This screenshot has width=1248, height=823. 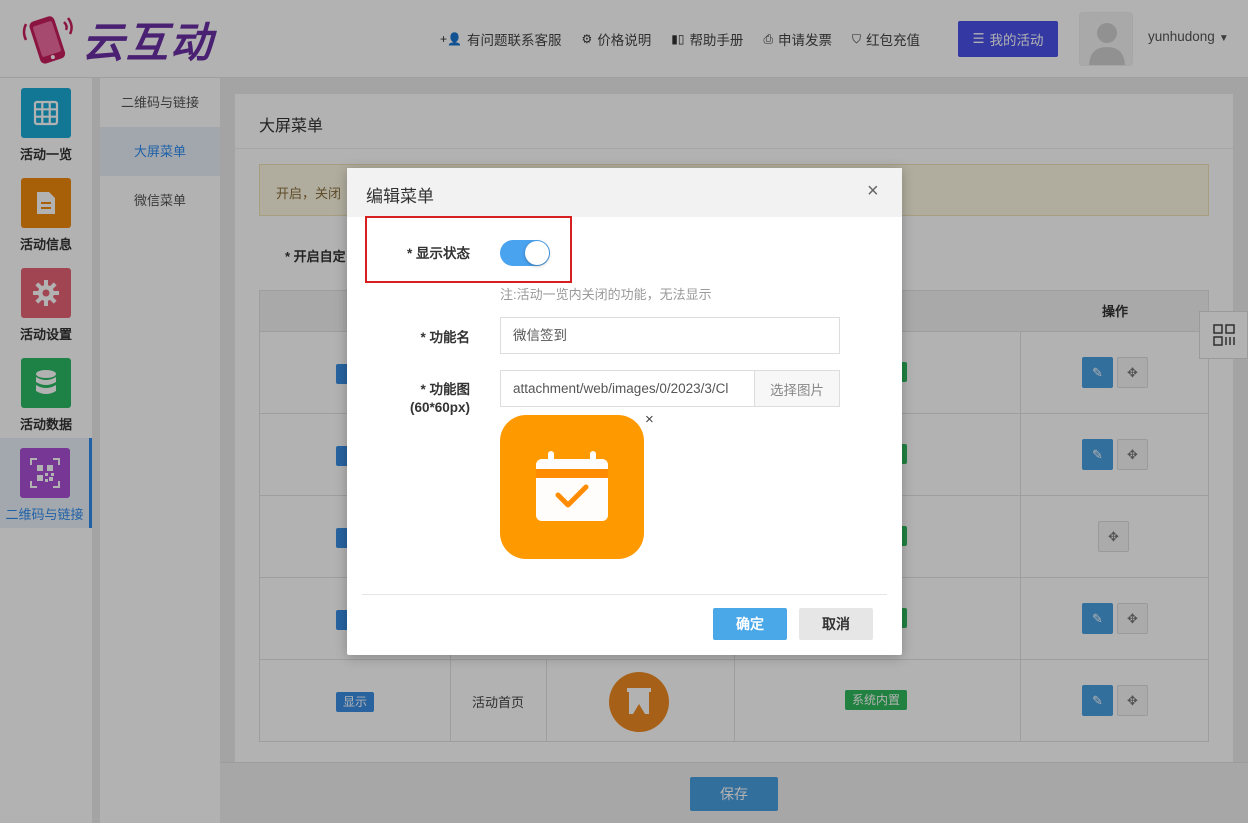 What do you see at coordinates (836, 624) in the screenshot?
I see `cancel-button: 取消` at bounding box center [836, 624].